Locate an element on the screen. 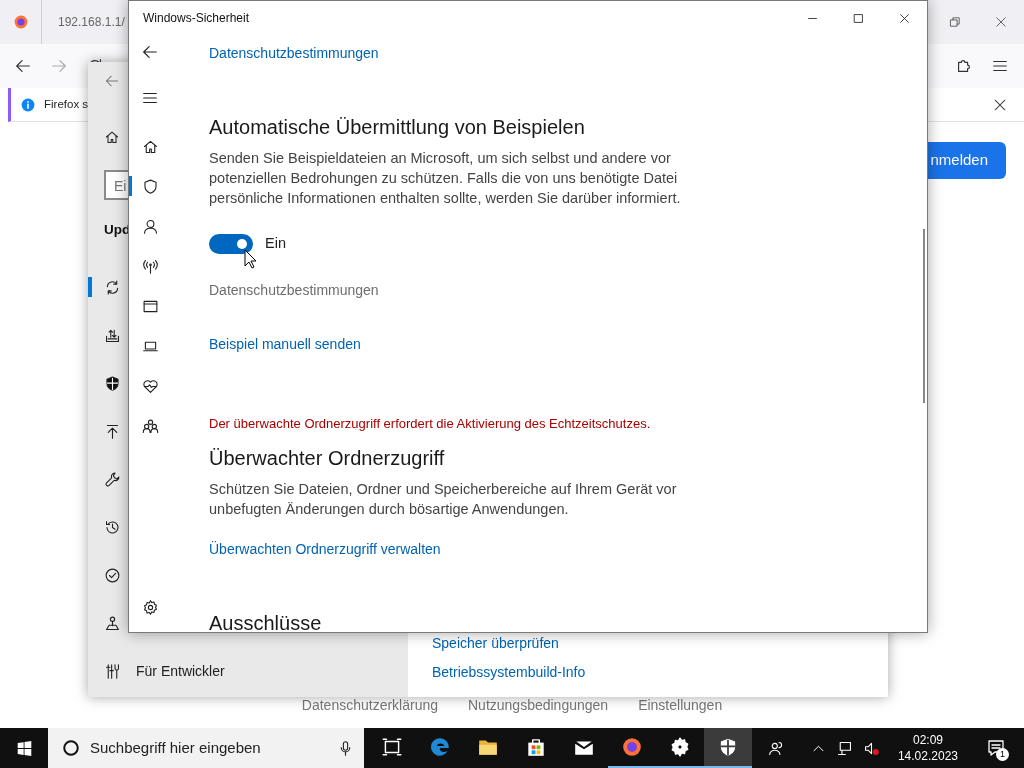  section-heading: Überwachter Ordnerzugriff is located at coordinates (327, 459).